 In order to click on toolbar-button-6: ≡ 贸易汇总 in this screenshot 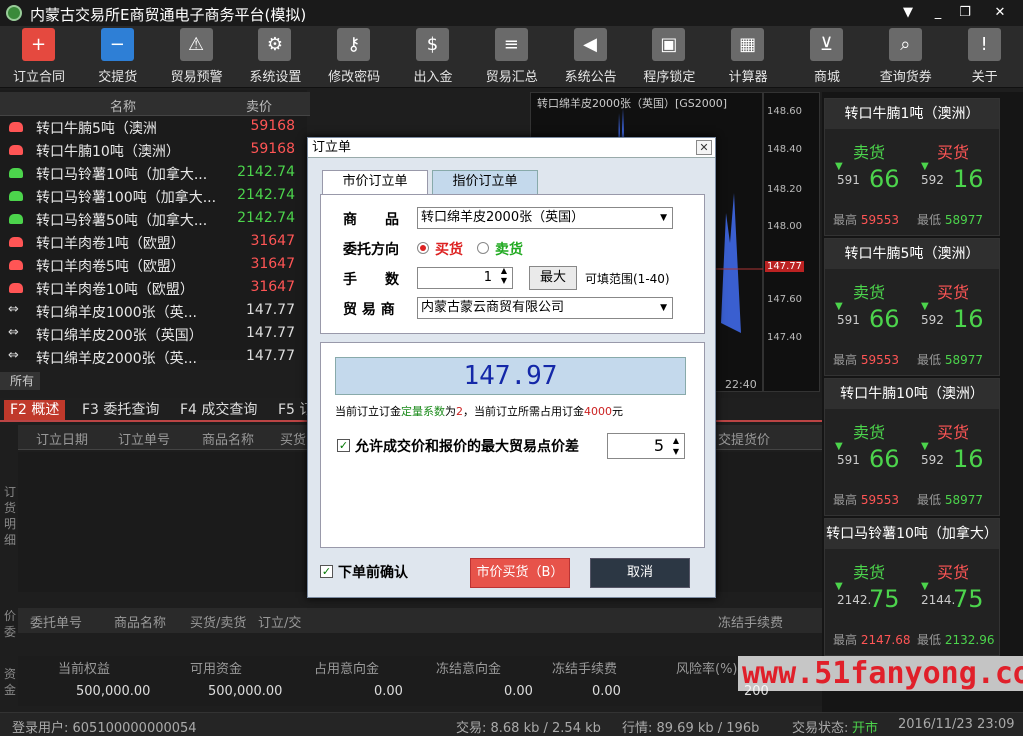, I will do `click(512, 57)`.